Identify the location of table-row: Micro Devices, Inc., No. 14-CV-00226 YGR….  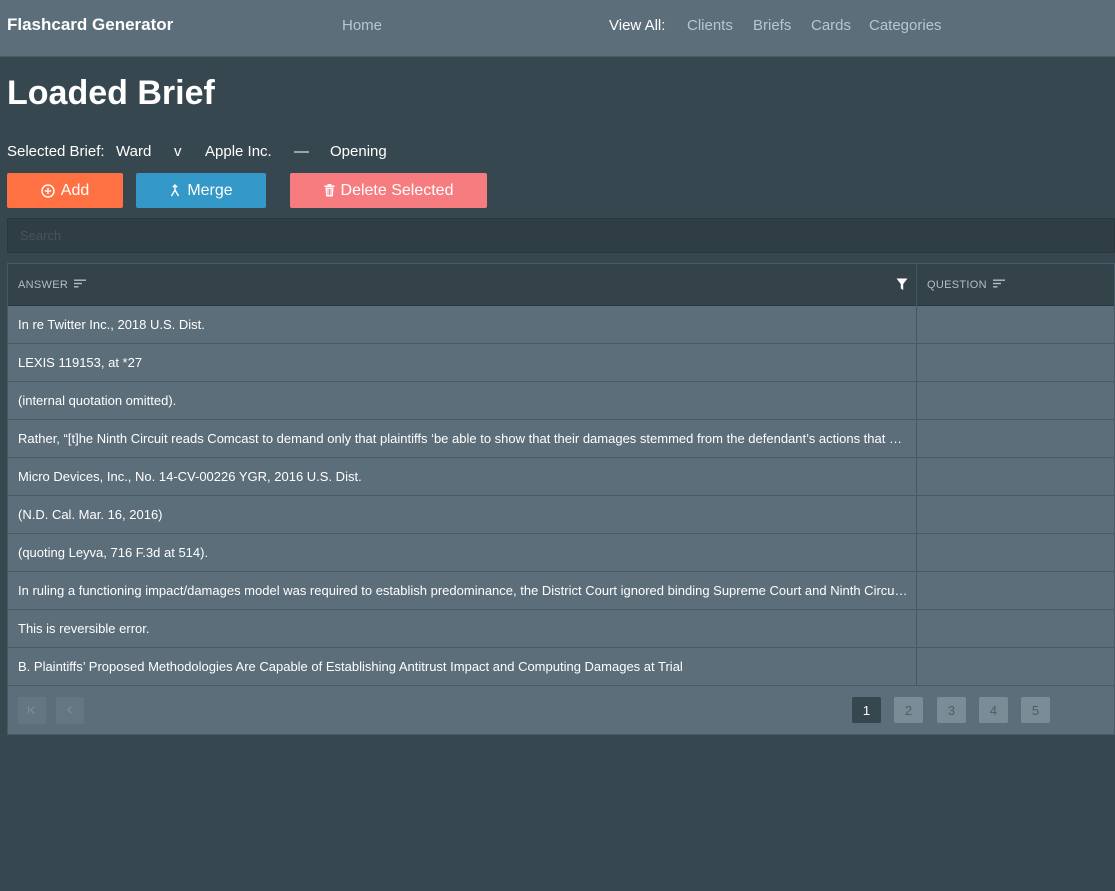
(561, 477).